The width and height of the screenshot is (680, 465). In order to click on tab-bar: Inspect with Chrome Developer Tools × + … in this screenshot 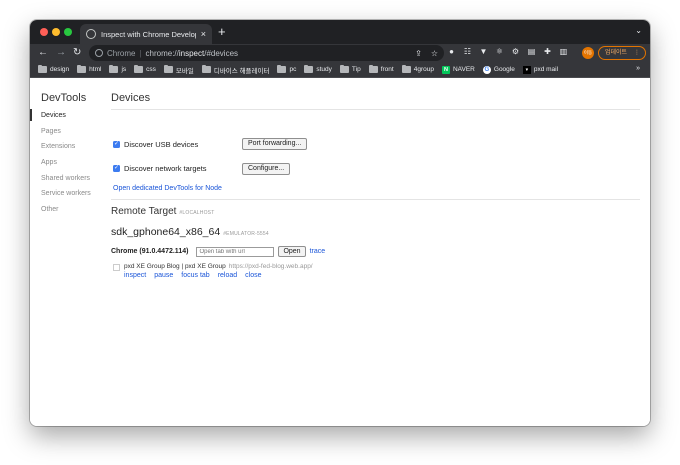, I will do `click(340, 32)`.